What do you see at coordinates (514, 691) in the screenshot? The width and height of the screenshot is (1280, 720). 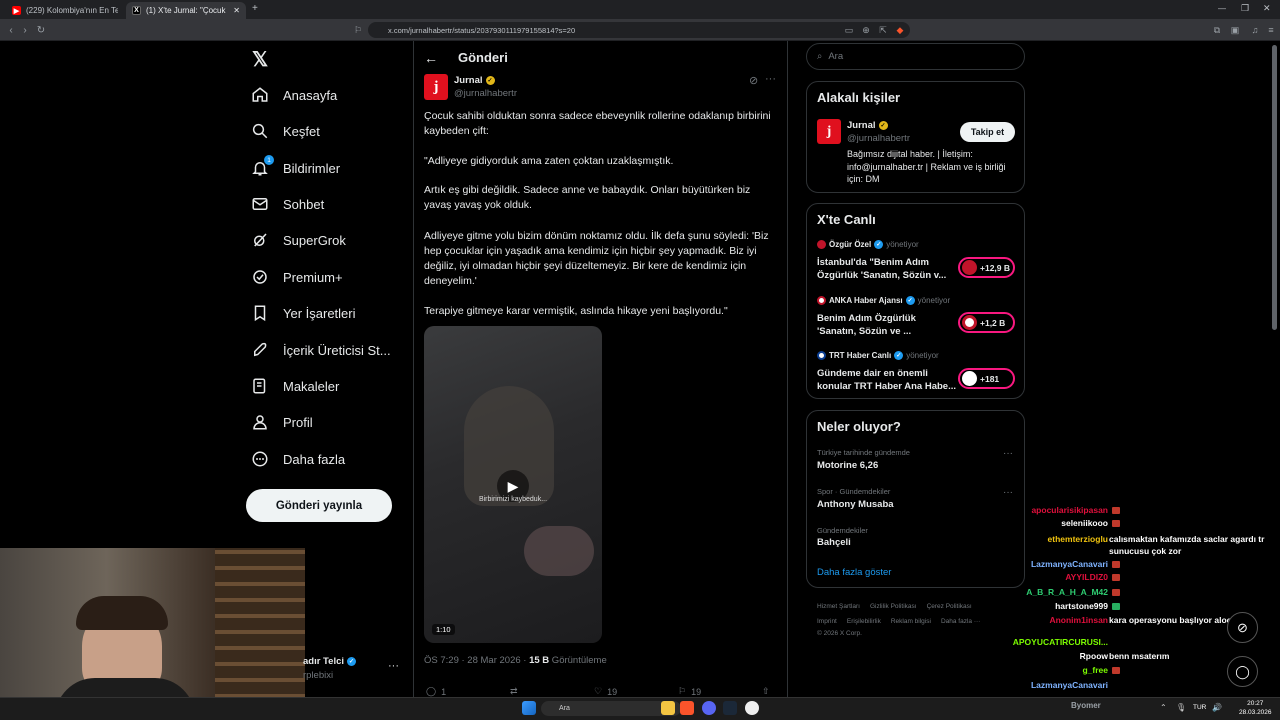 I see `repost-button: ⇄` at bounding box center [514, 691].